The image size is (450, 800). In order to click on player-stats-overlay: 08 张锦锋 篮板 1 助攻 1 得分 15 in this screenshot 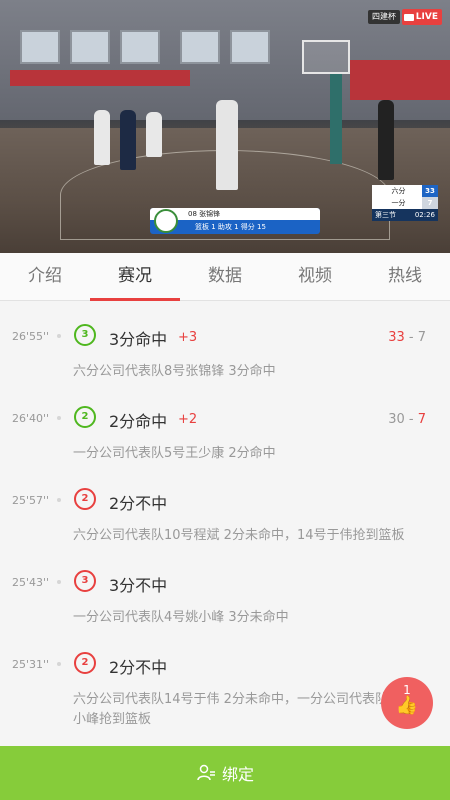, I will do `click(235, 221)`.